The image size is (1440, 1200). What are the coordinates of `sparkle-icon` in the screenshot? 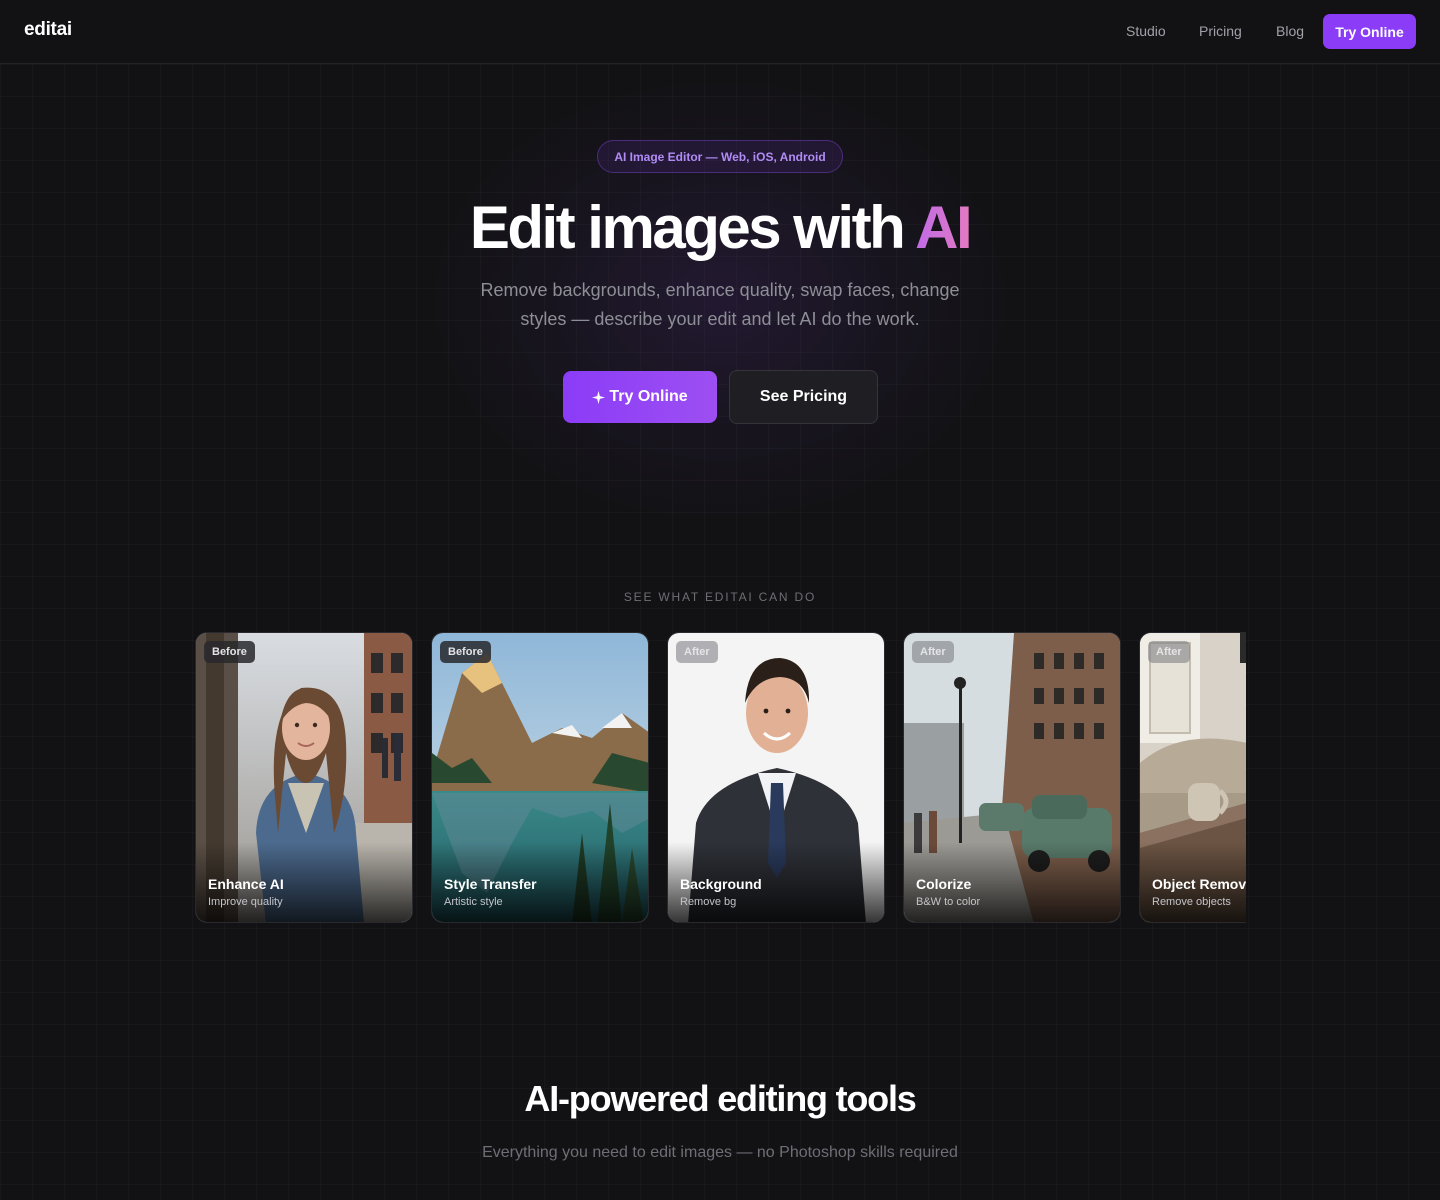 It's located at (599, 397).